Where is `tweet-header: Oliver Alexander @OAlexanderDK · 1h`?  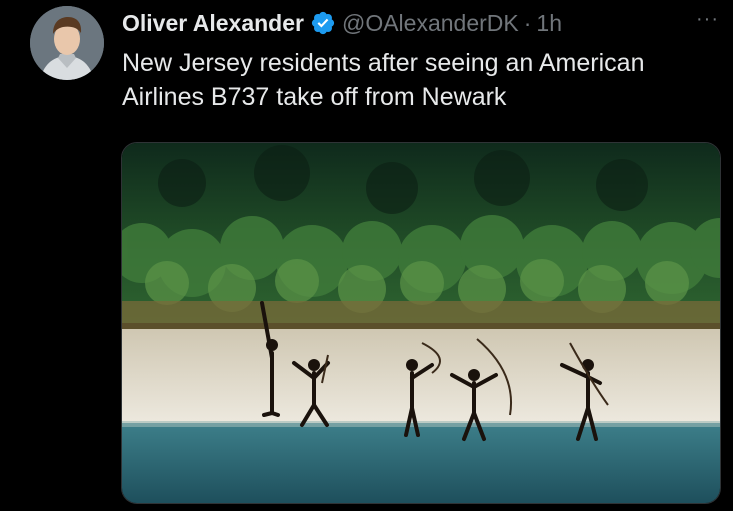 tweet-header: Oliver Alexander @OAlexanderDK · 1h is located at coordinates (417, 23).